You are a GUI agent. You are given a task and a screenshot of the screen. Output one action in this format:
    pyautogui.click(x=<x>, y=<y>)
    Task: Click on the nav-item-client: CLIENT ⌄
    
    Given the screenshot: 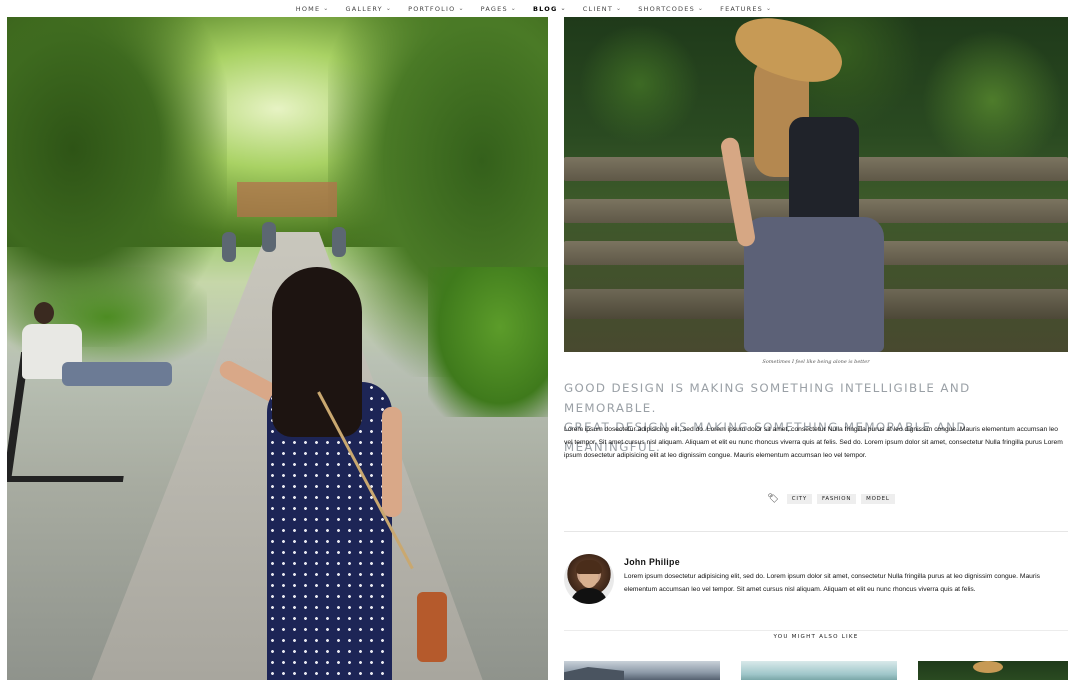 What is the action you would take?
    pyautogui.click(x=602, y=9)
    